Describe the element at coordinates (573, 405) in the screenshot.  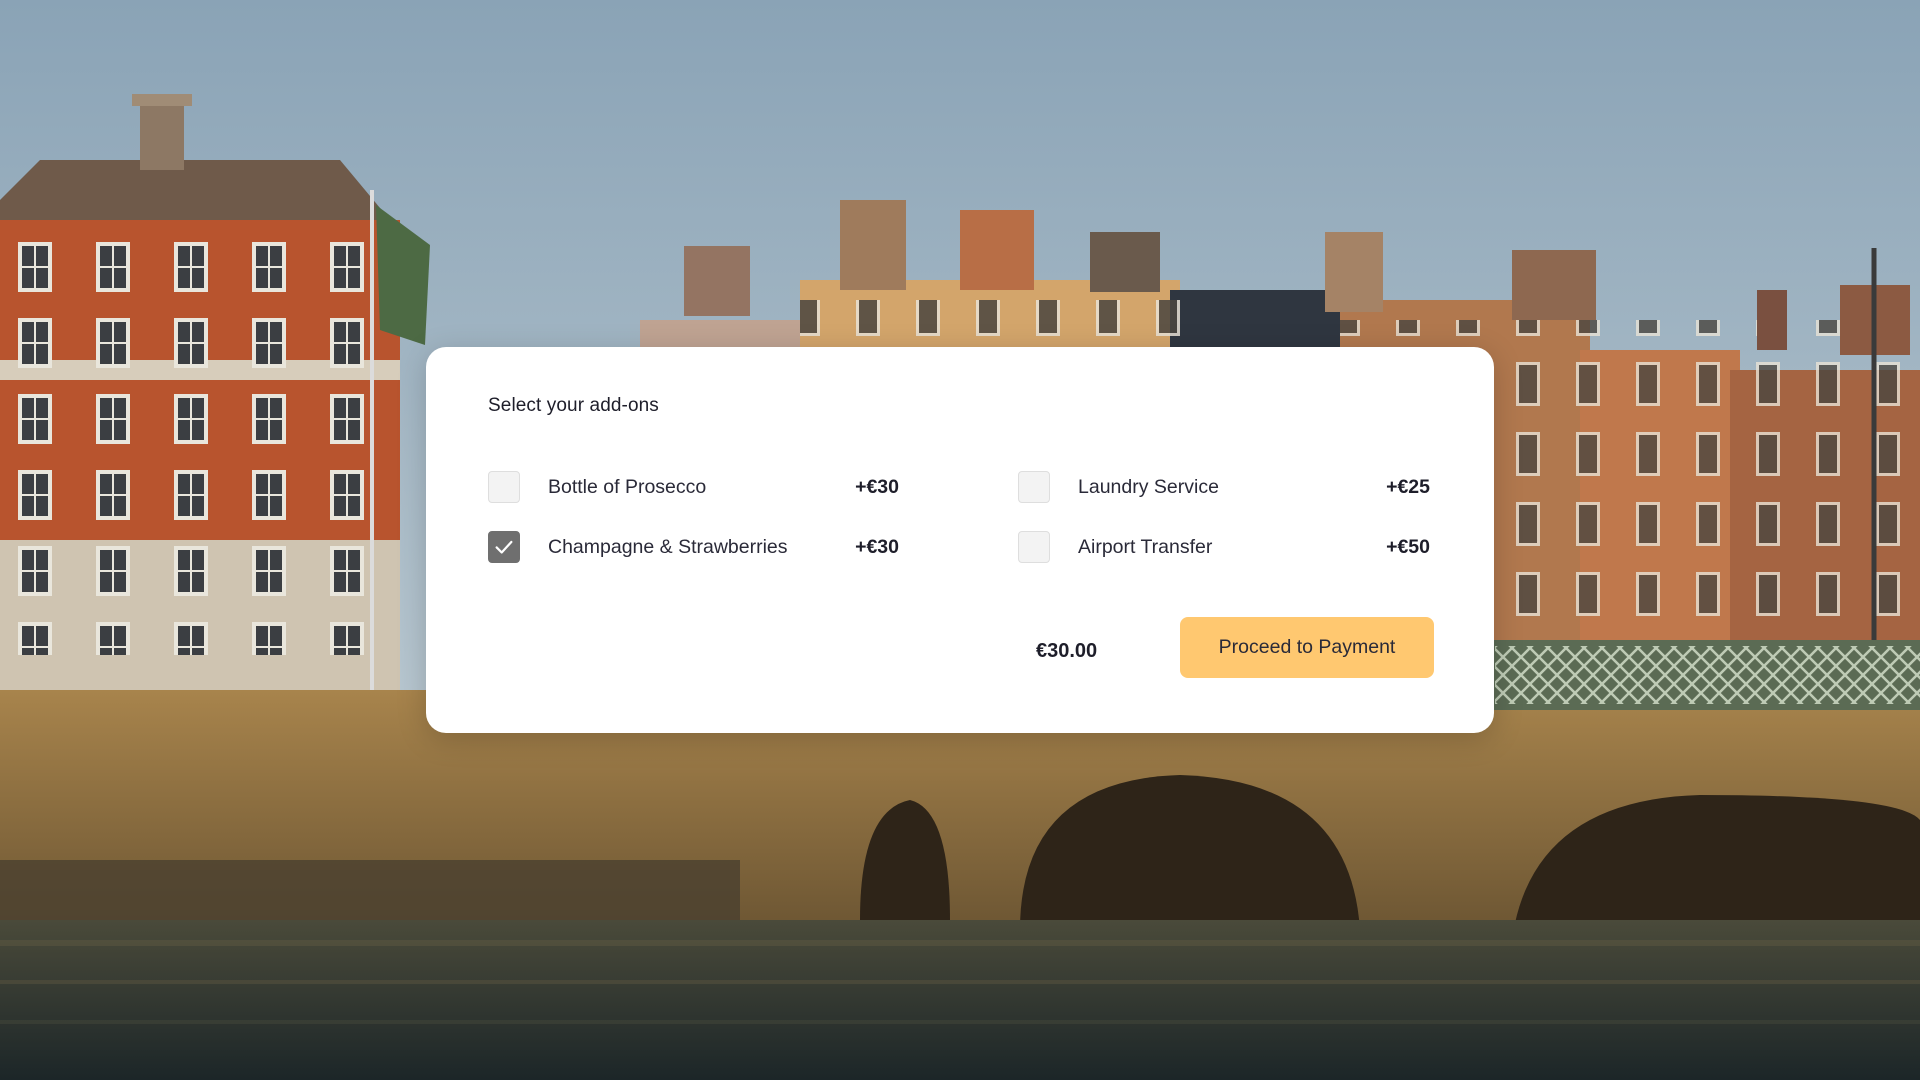
I see `addons-title: Select your add-ons` at that location.